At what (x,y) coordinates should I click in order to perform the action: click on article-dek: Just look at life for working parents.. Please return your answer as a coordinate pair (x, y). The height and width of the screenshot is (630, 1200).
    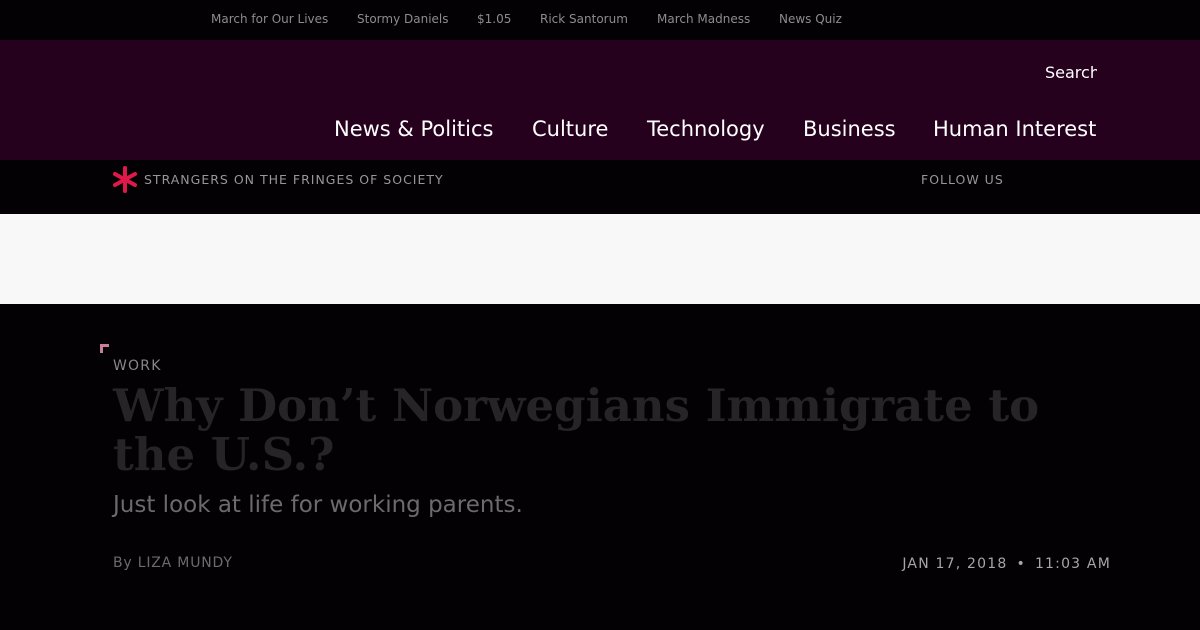
    Looking at the image, I should click on (318, 505).